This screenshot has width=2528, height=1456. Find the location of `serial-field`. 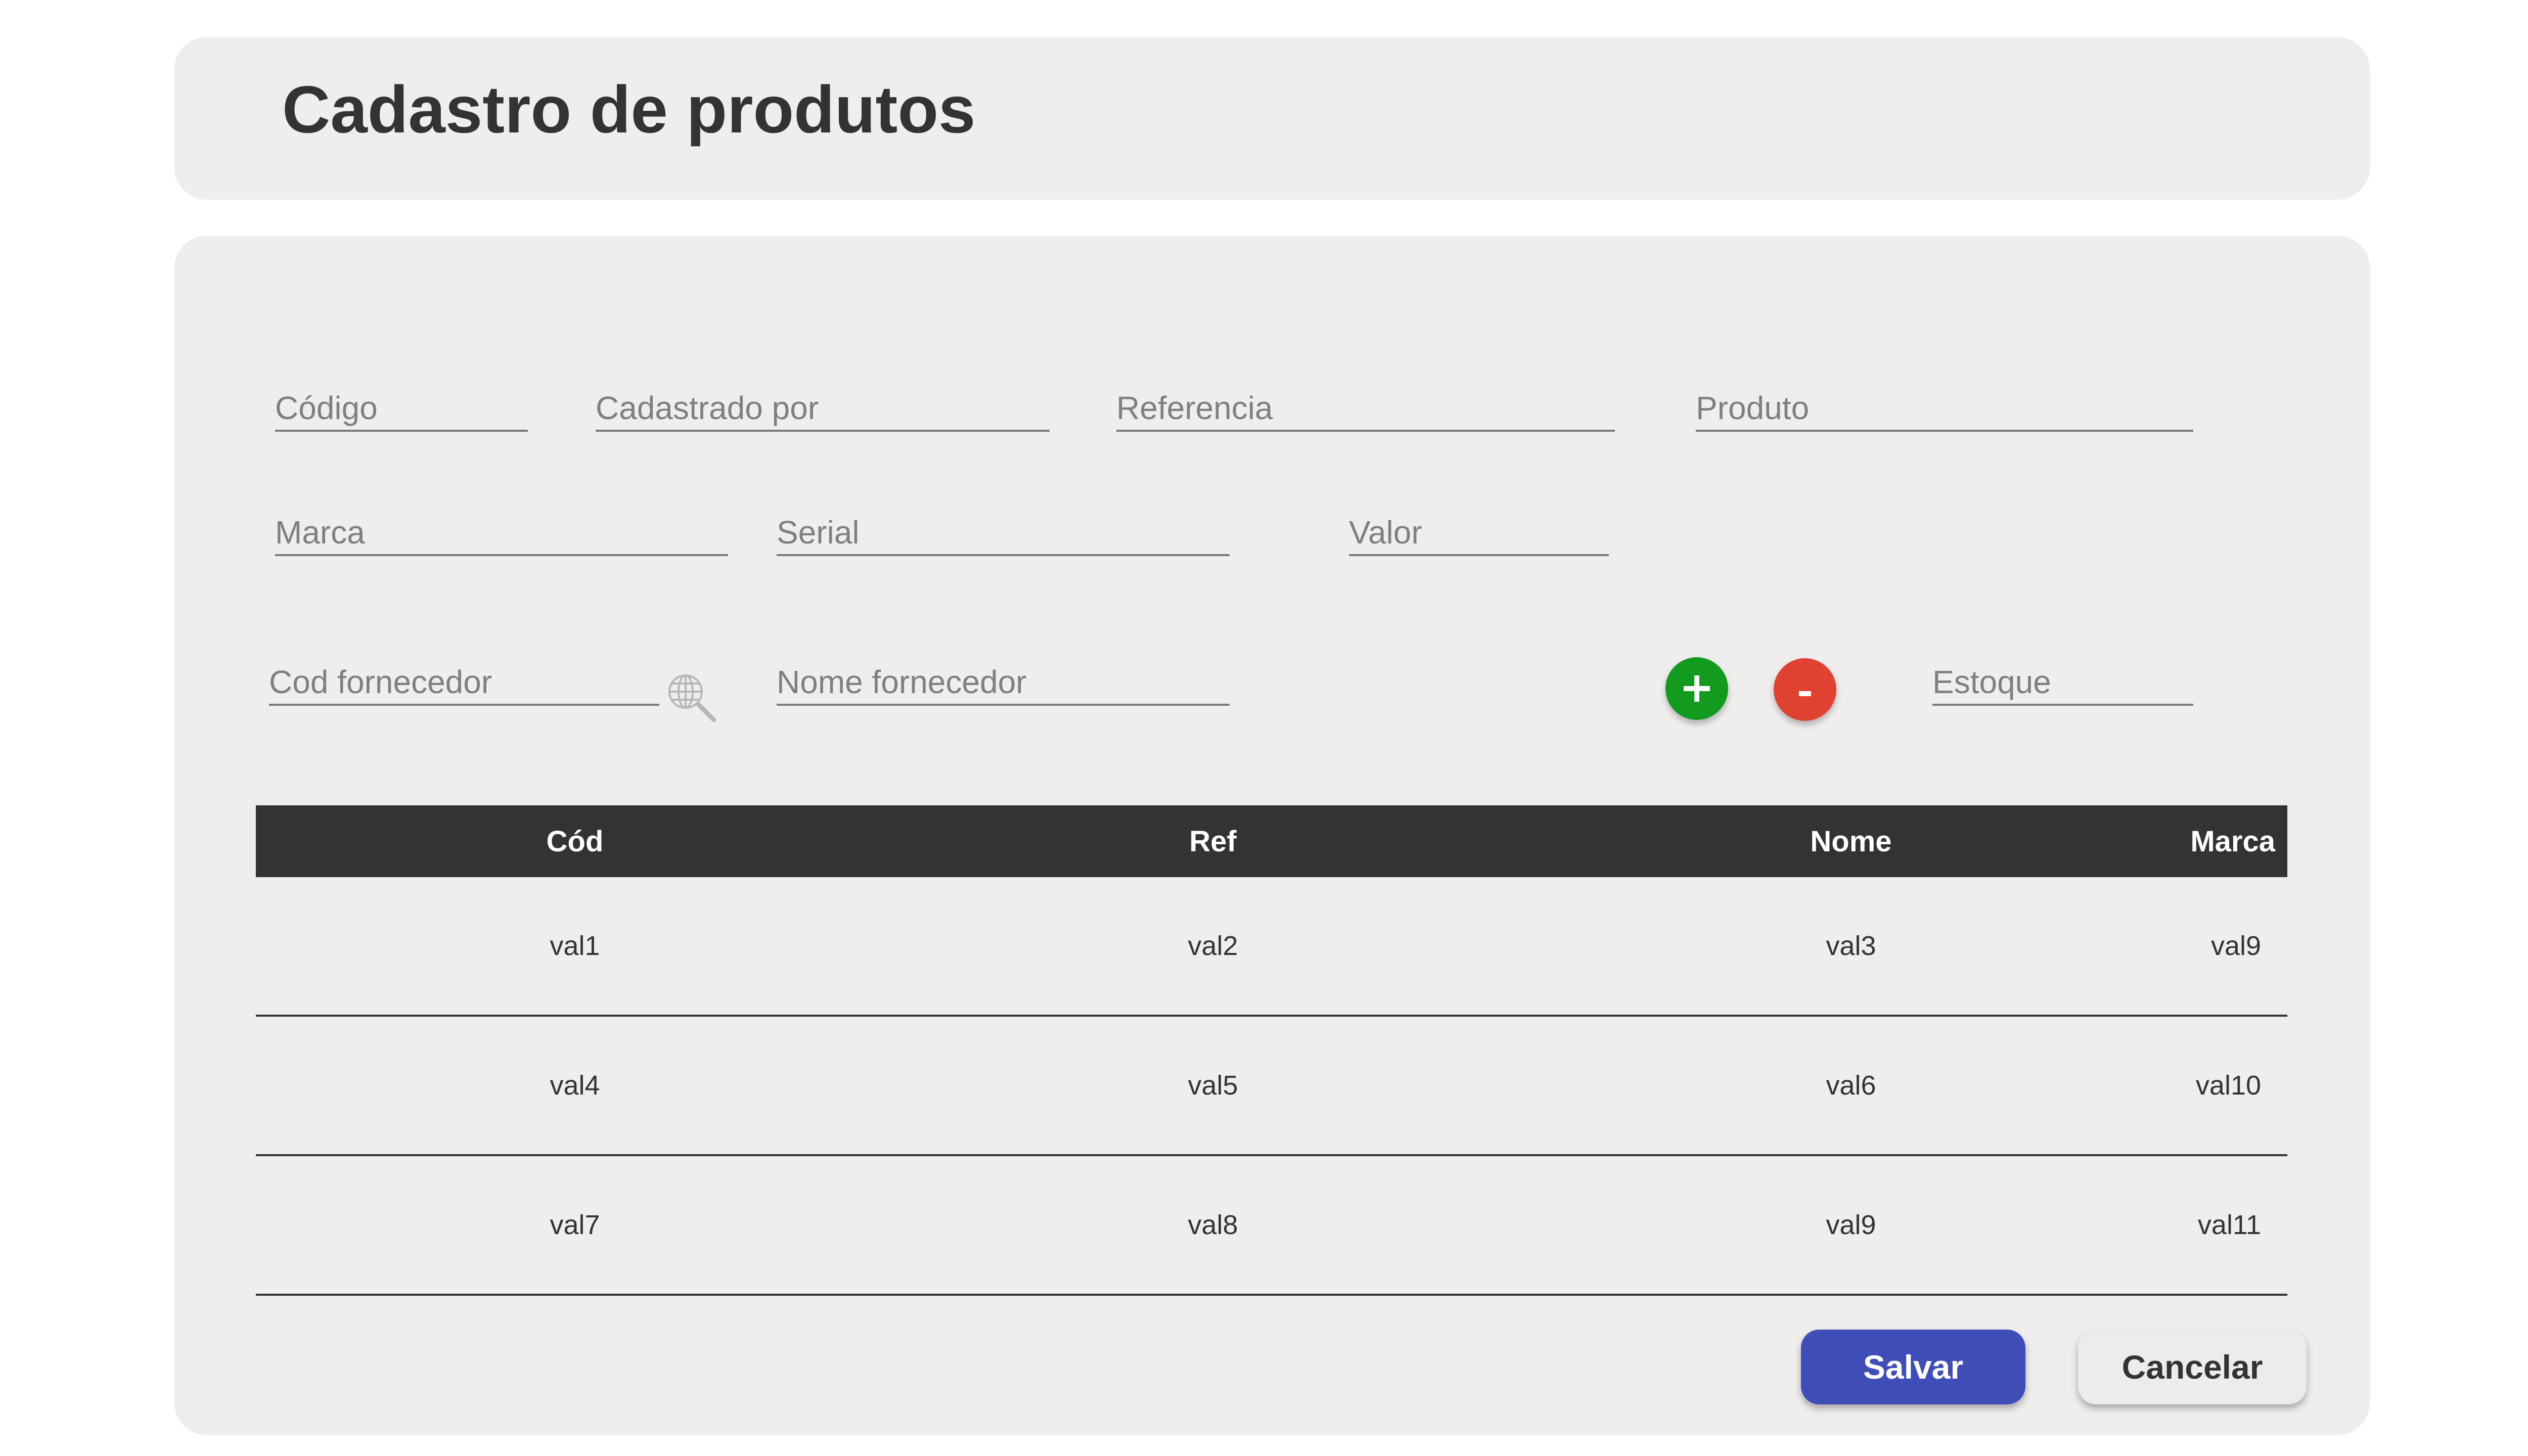

serial-field is located at coordinates (1004, 533).